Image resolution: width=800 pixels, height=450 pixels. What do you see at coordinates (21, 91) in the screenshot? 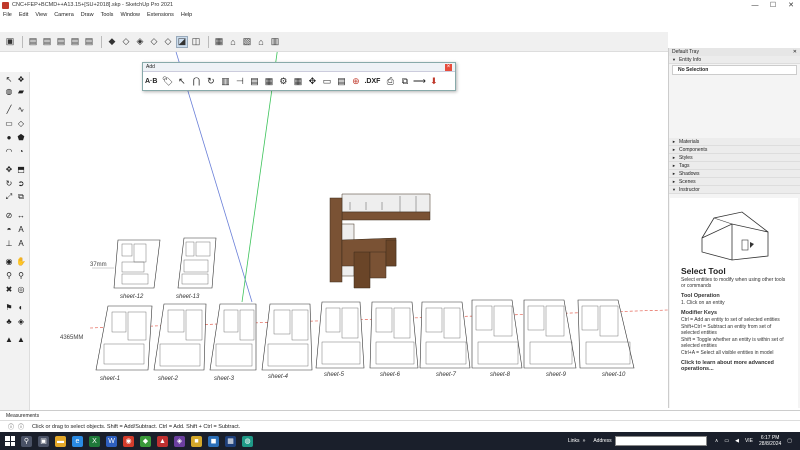
I see `eraser-icon: ▰` at bounding box center [21, 91].